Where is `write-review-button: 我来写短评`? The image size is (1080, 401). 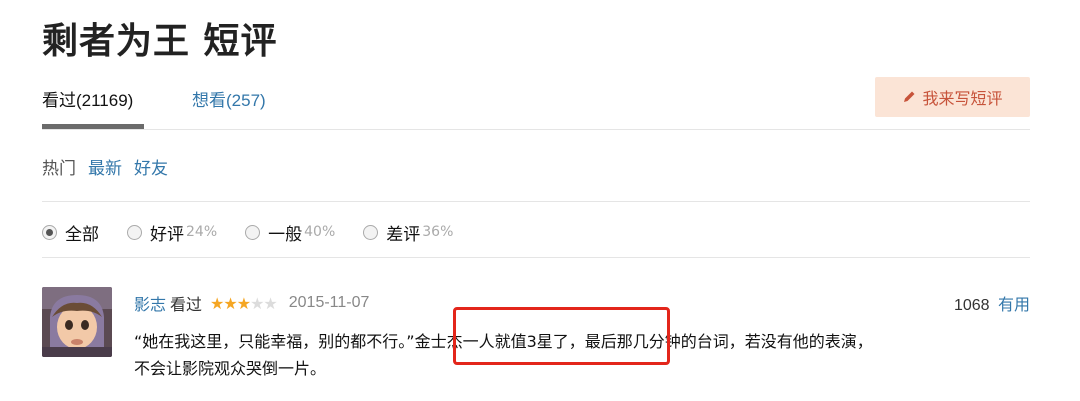
write-review-button: 我来写短评 is located at coordinates (952, 97).